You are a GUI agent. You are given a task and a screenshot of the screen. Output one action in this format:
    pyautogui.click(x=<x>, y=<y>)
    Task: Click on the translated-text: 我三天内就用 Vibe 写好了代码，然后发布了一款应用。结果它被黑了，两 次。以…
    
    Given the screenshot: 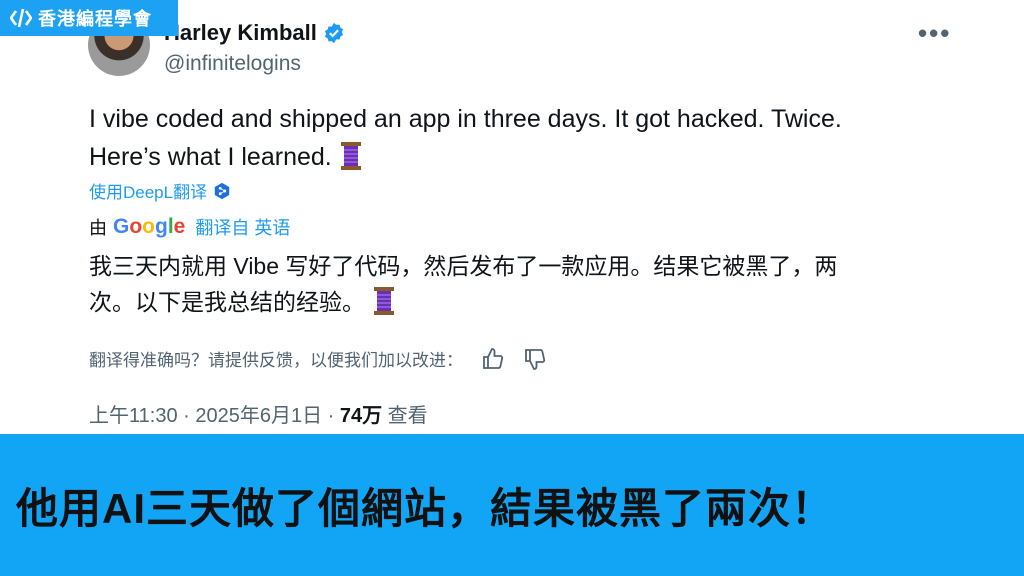 What is the action you would take?
    pyautogui.click(x=519, y=284)
    